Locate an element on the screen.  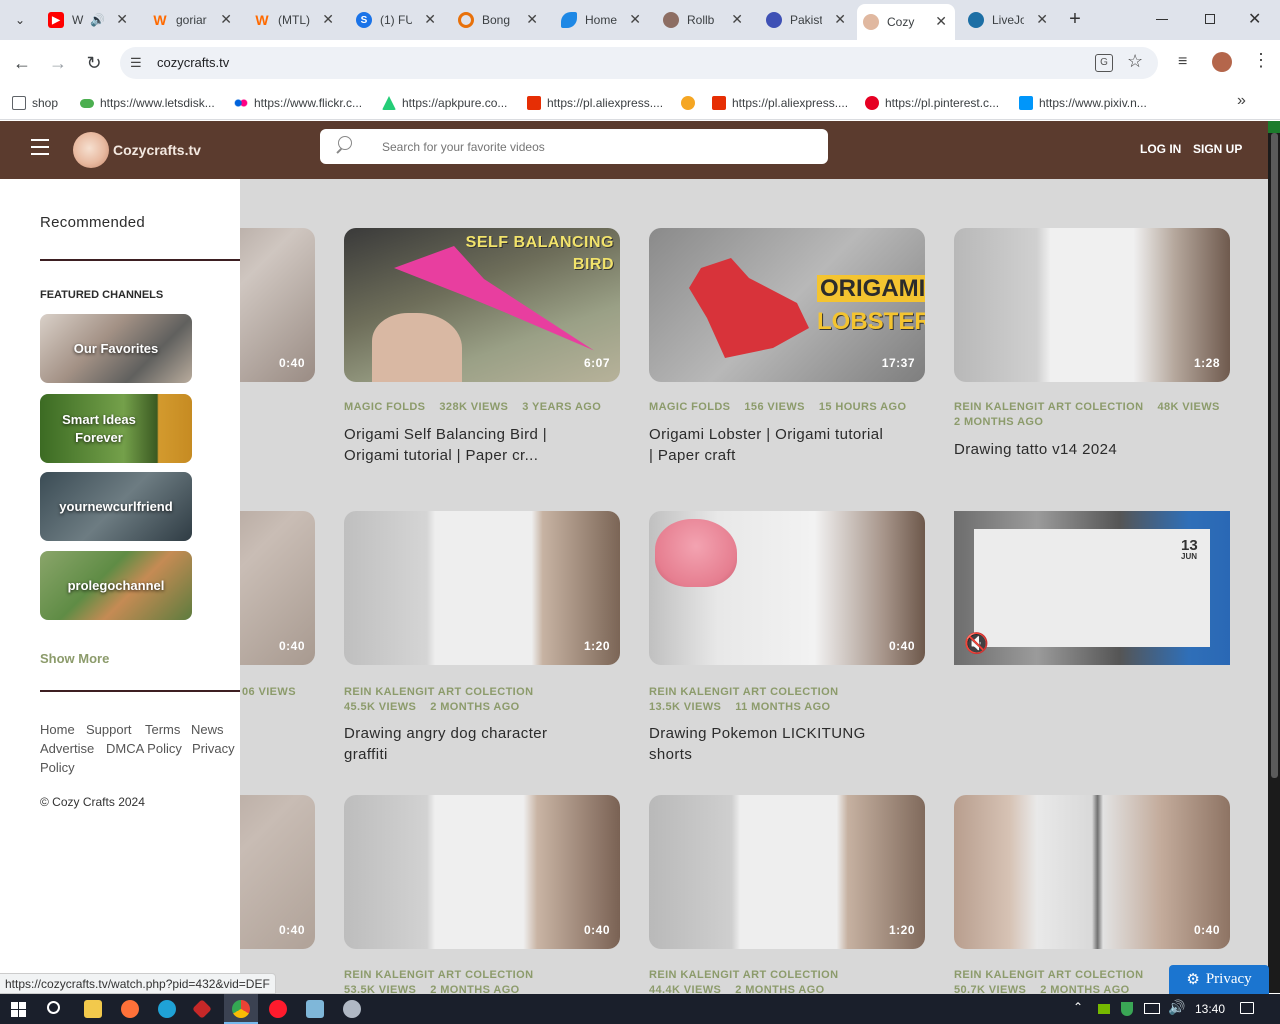
hamburger-menu-icon is located at coordinates (40, 147).